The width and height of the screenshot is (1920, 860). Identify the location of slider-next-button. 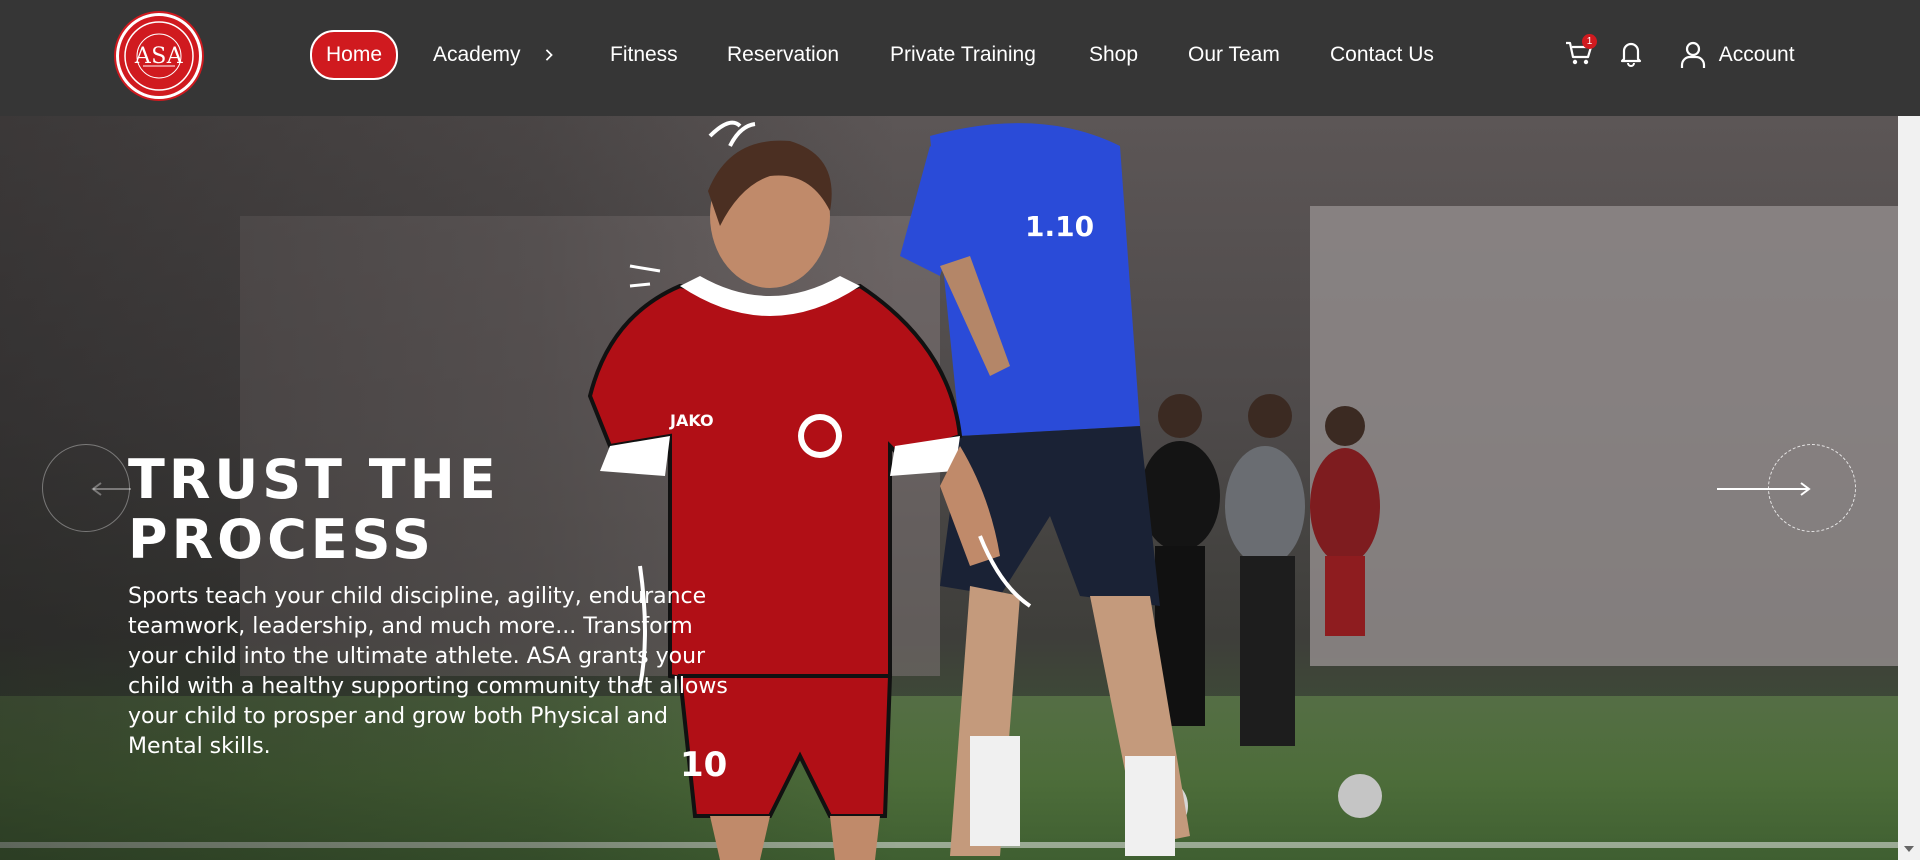
(1786, 488).